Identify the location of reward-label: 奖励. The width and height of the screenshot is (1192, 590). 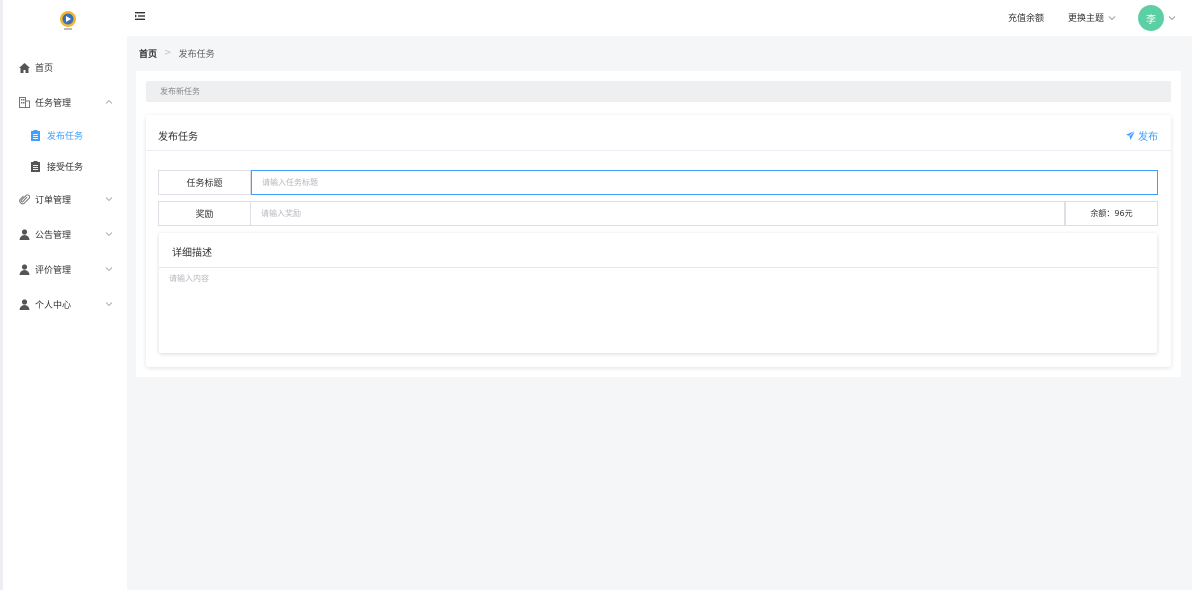
(204, 213).